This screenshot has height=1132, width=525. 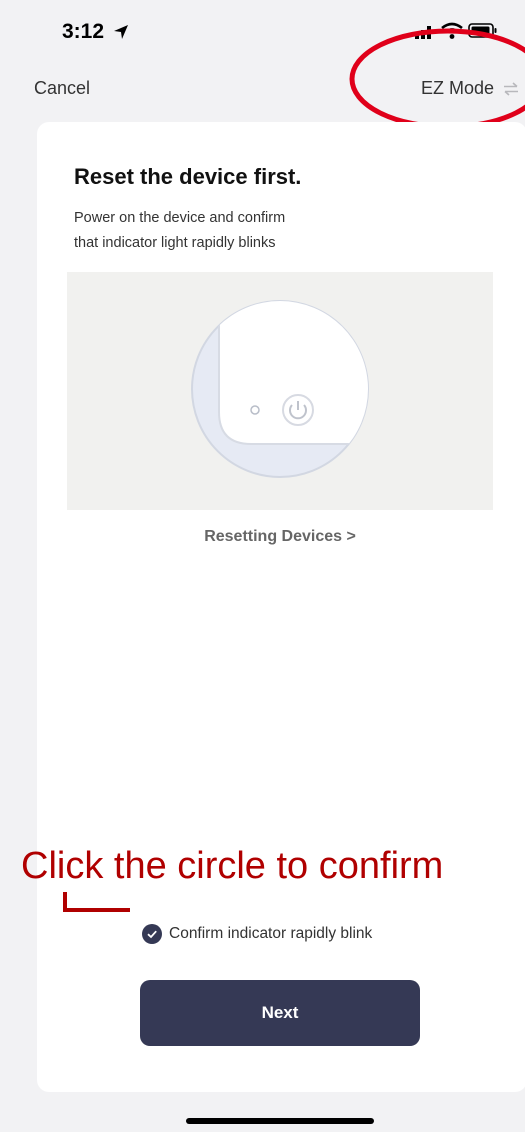 I want to click on location-arrow-icon, so click(x=120, y=32).